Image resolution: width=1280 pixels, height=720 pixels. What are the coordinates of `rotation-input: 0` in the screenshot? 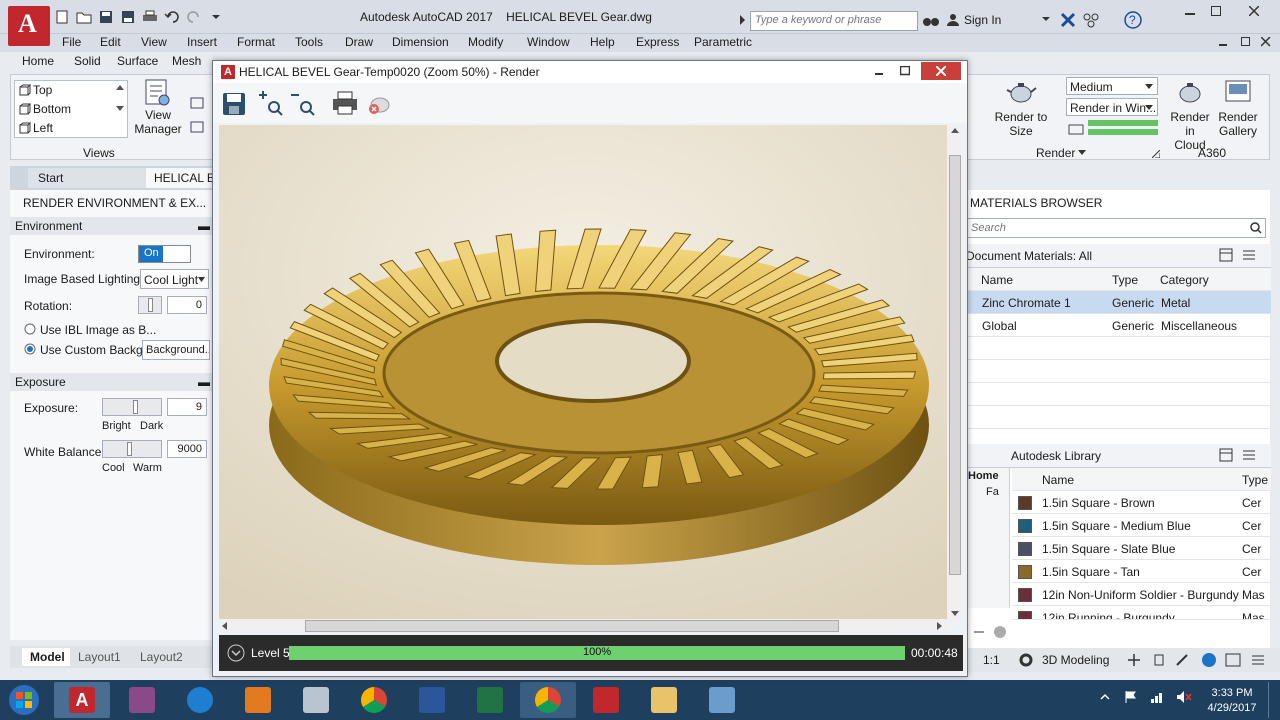 It's located at (187, 305).